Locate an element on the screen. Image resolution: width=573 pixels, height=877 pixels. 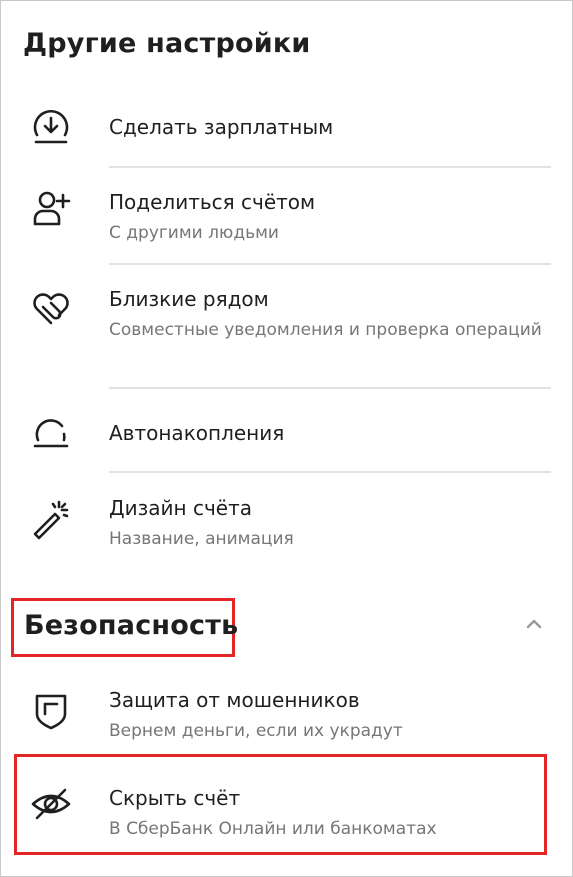
menu-item-subtitle: В СберБанк Онлайн или банкоматах is located at coordinates (273, 829).